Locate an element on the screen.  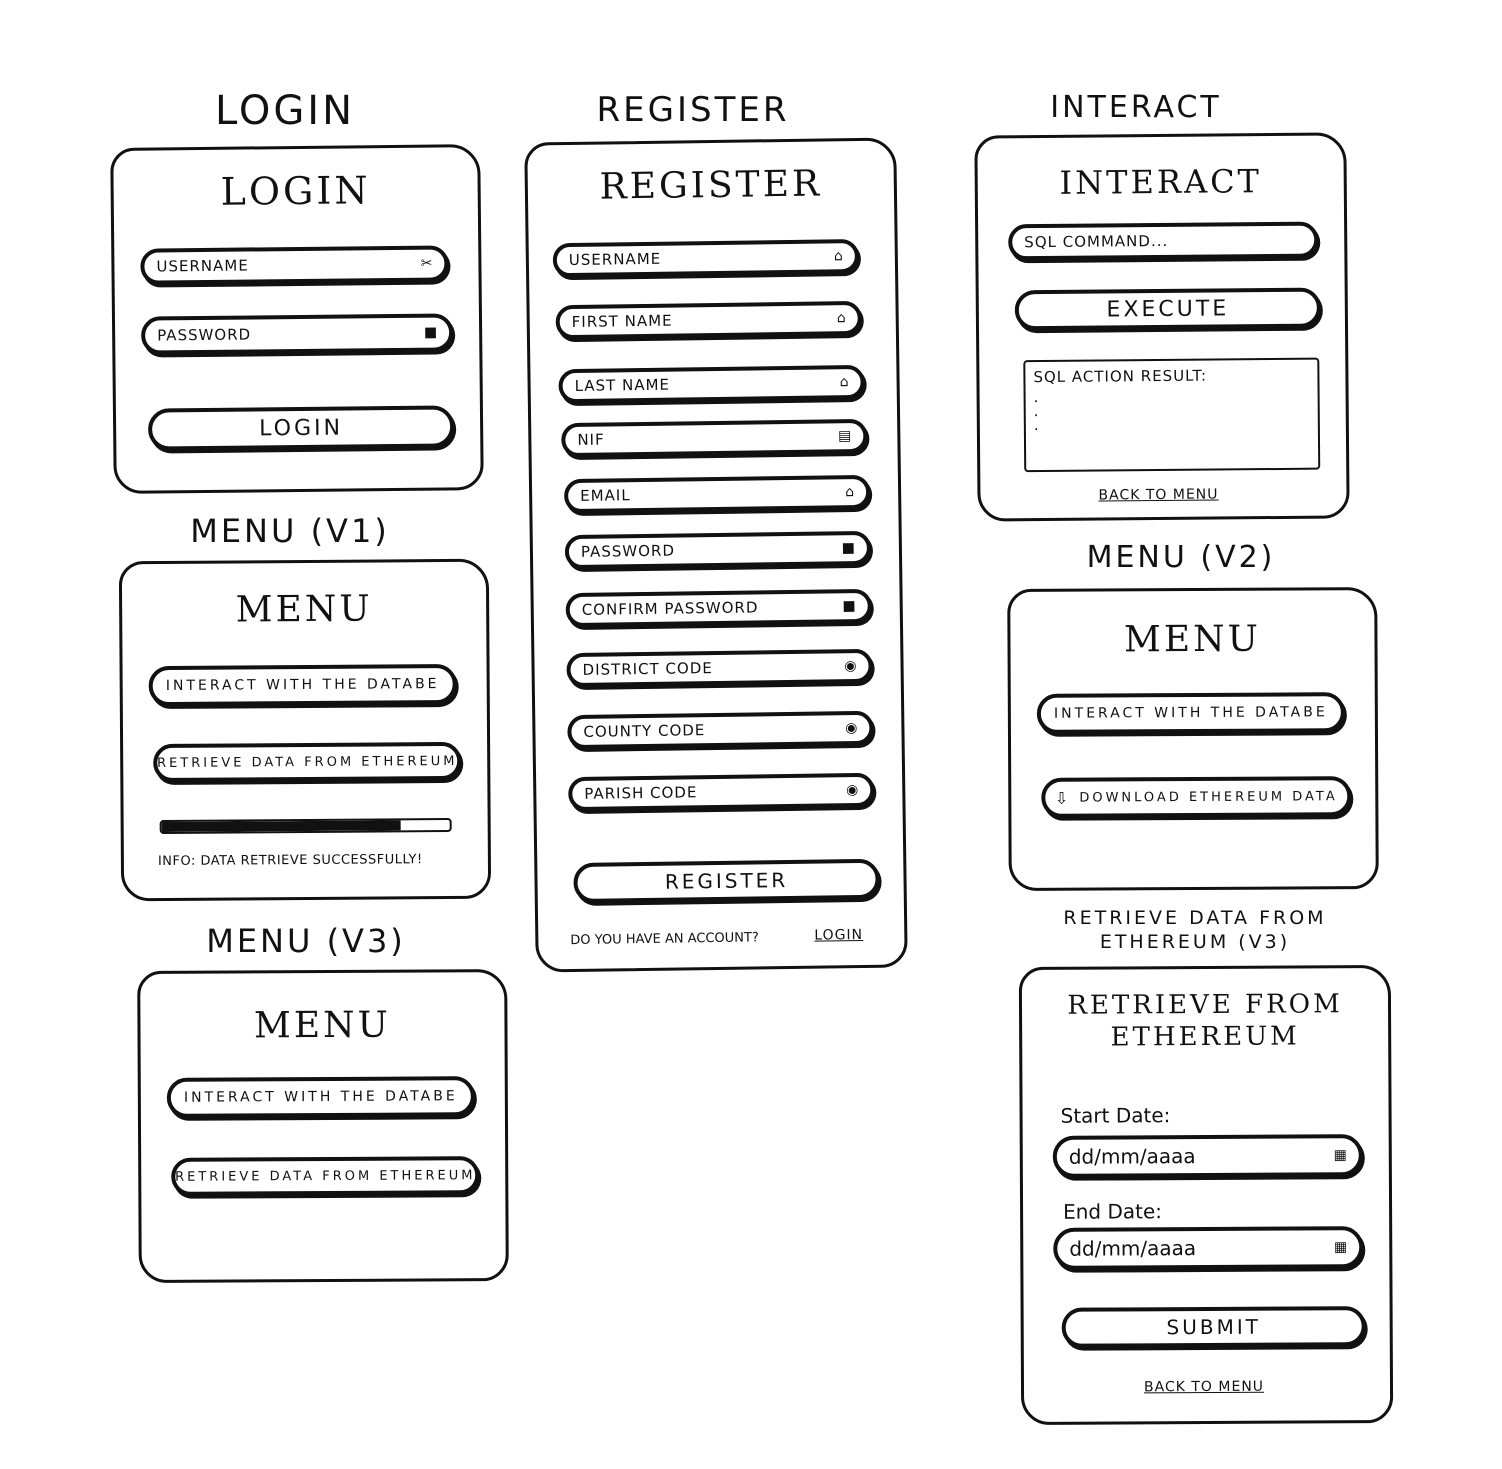
password-placeholder: PASSWORD is located at coordinates (204, 335).